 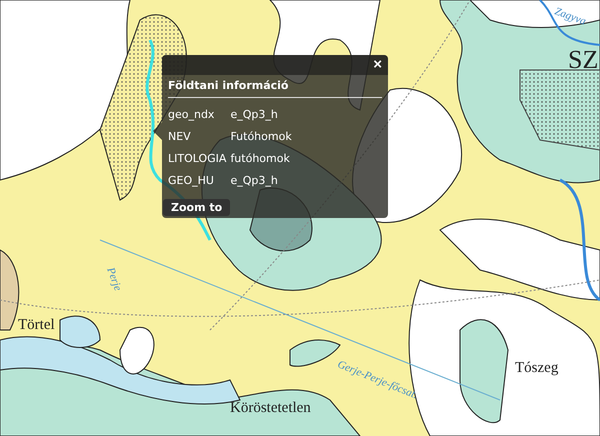 I want to click on place-label: Tószeg, so click(x=536, y=368).